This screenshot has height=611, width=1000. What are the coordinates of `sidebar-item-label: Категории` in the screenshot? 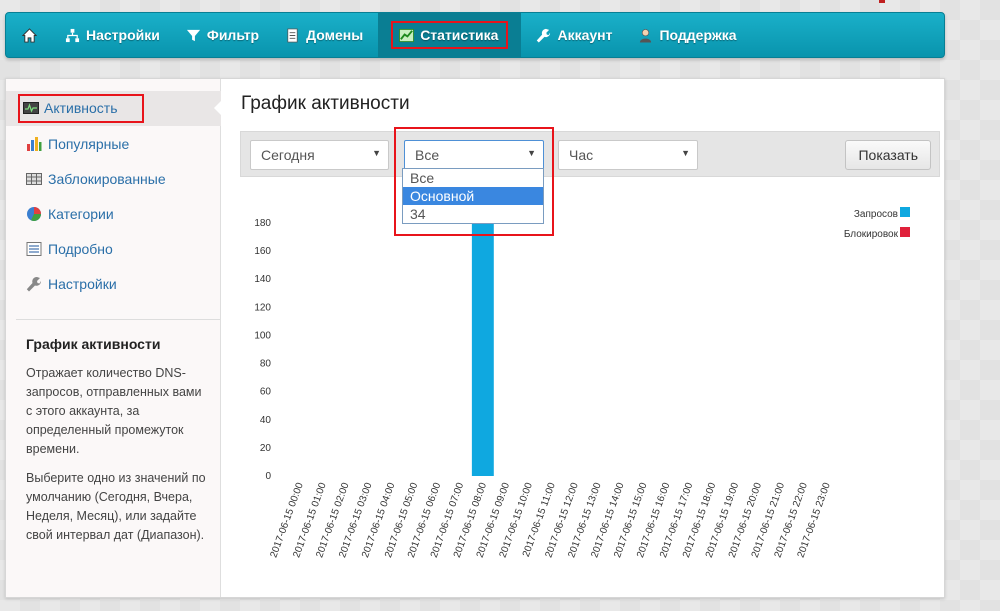 It's located at (81, 213).